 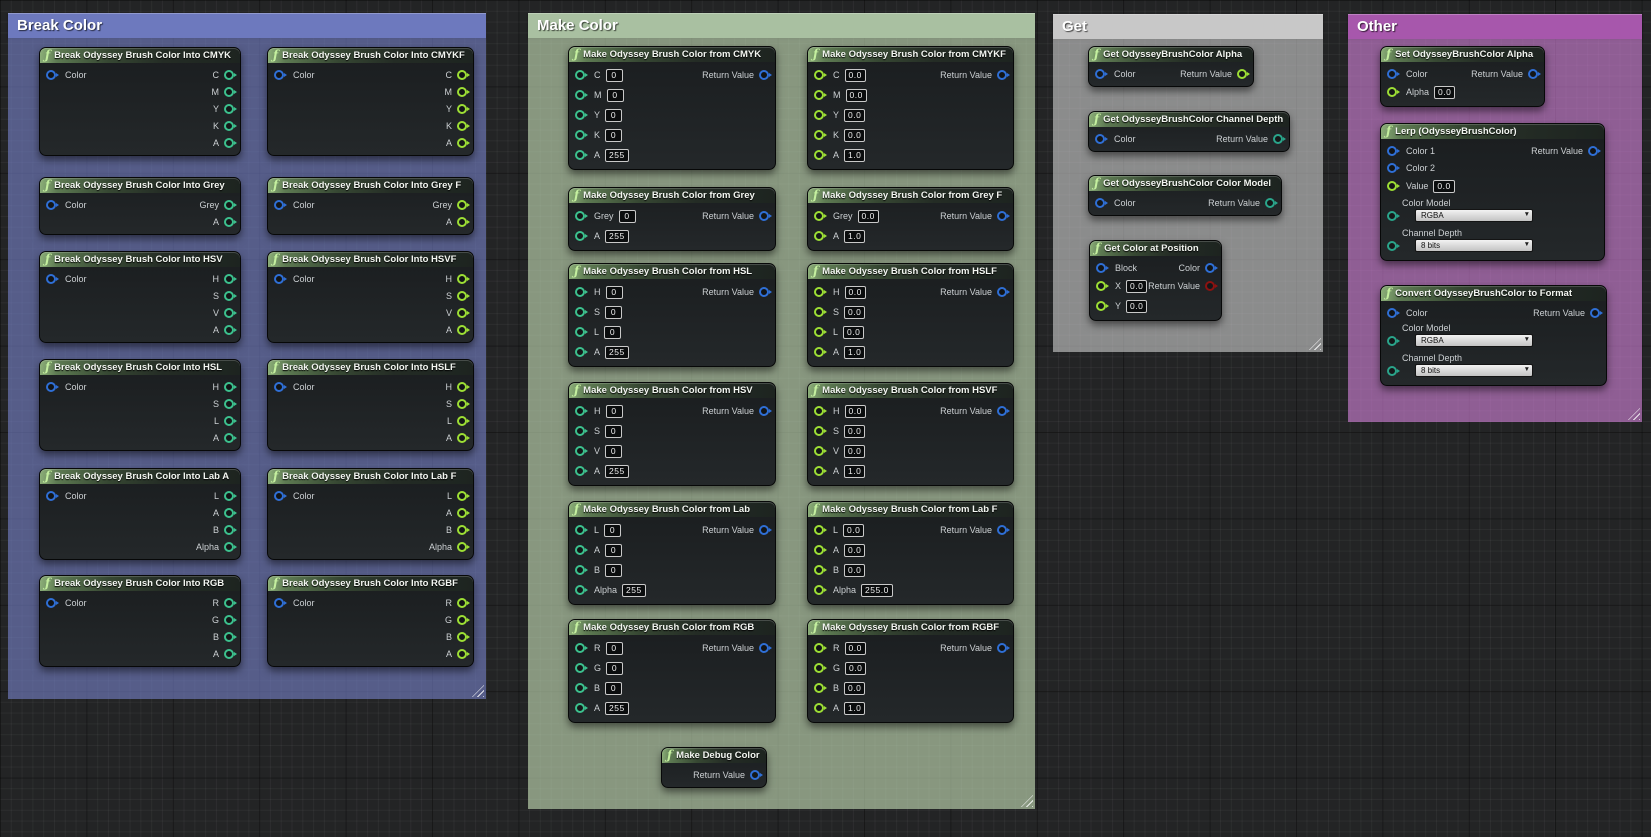 What do you see at coordinates (1474, 215) in the screenshot?
I see `dropdown-color-model: RGBA ▼` at bounding box center [1474, 215].